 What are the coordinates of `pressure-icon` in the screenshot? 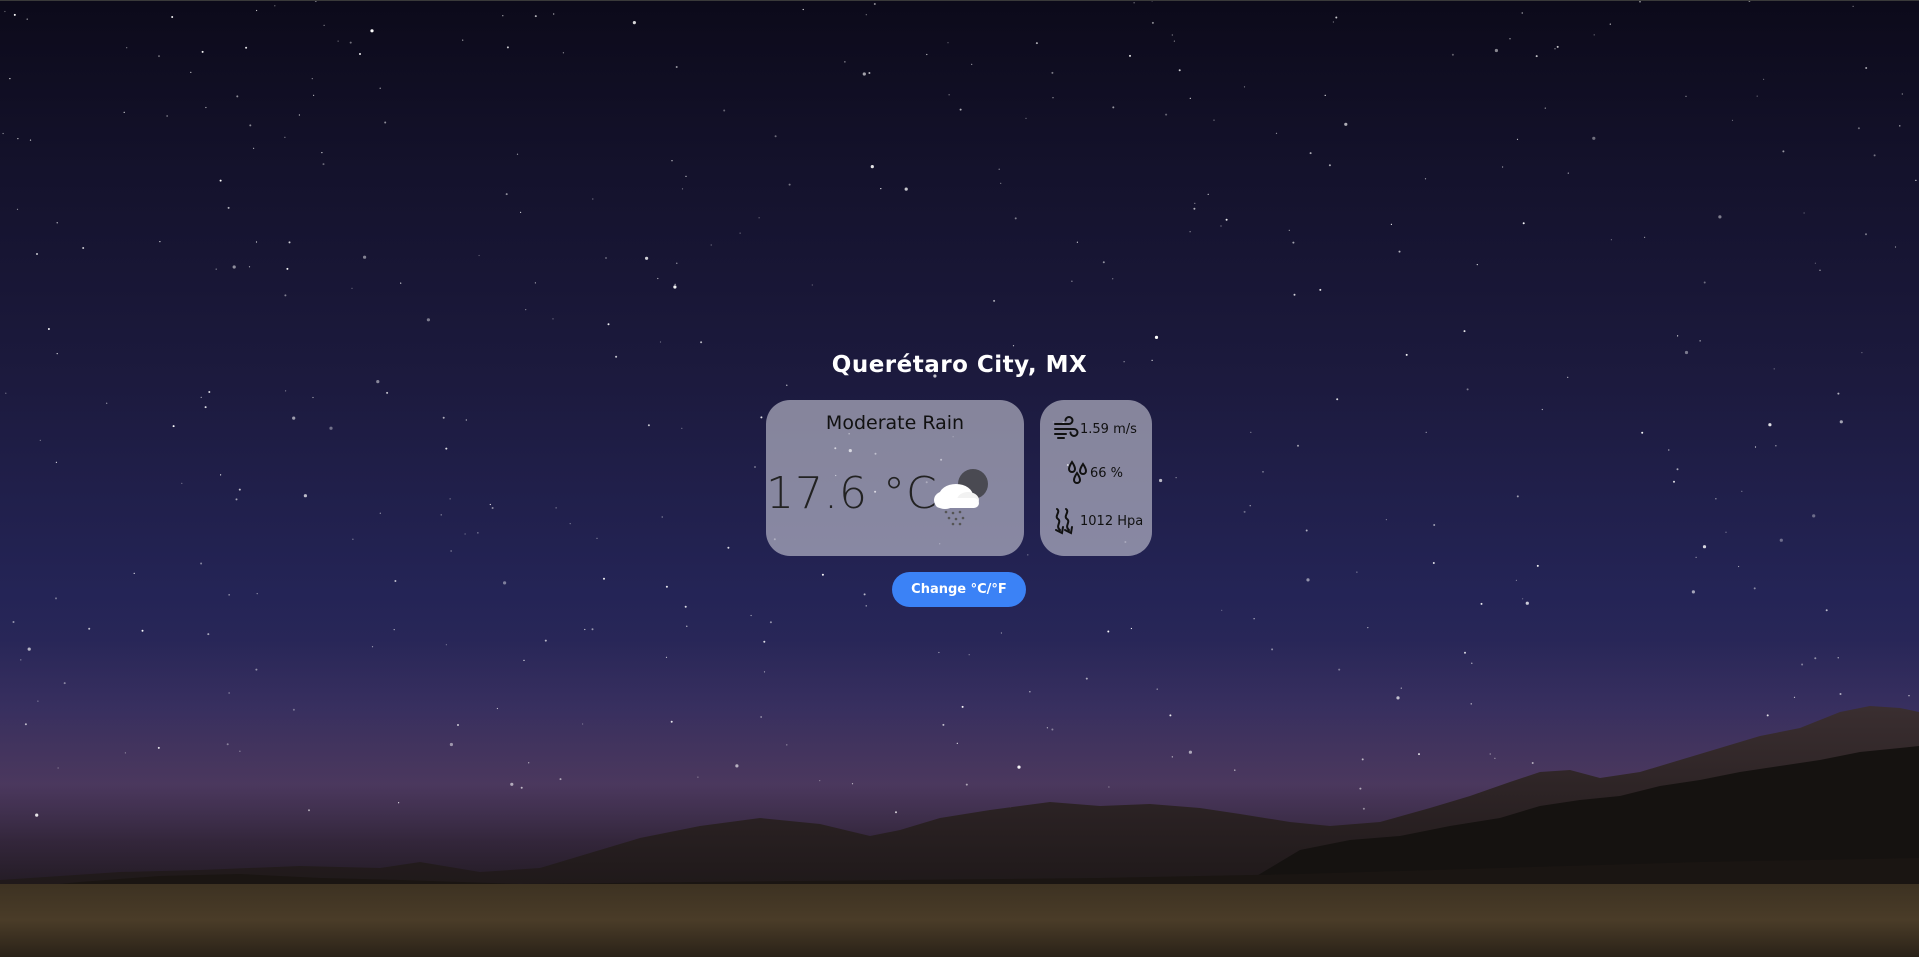 It's located at (1064, 521).